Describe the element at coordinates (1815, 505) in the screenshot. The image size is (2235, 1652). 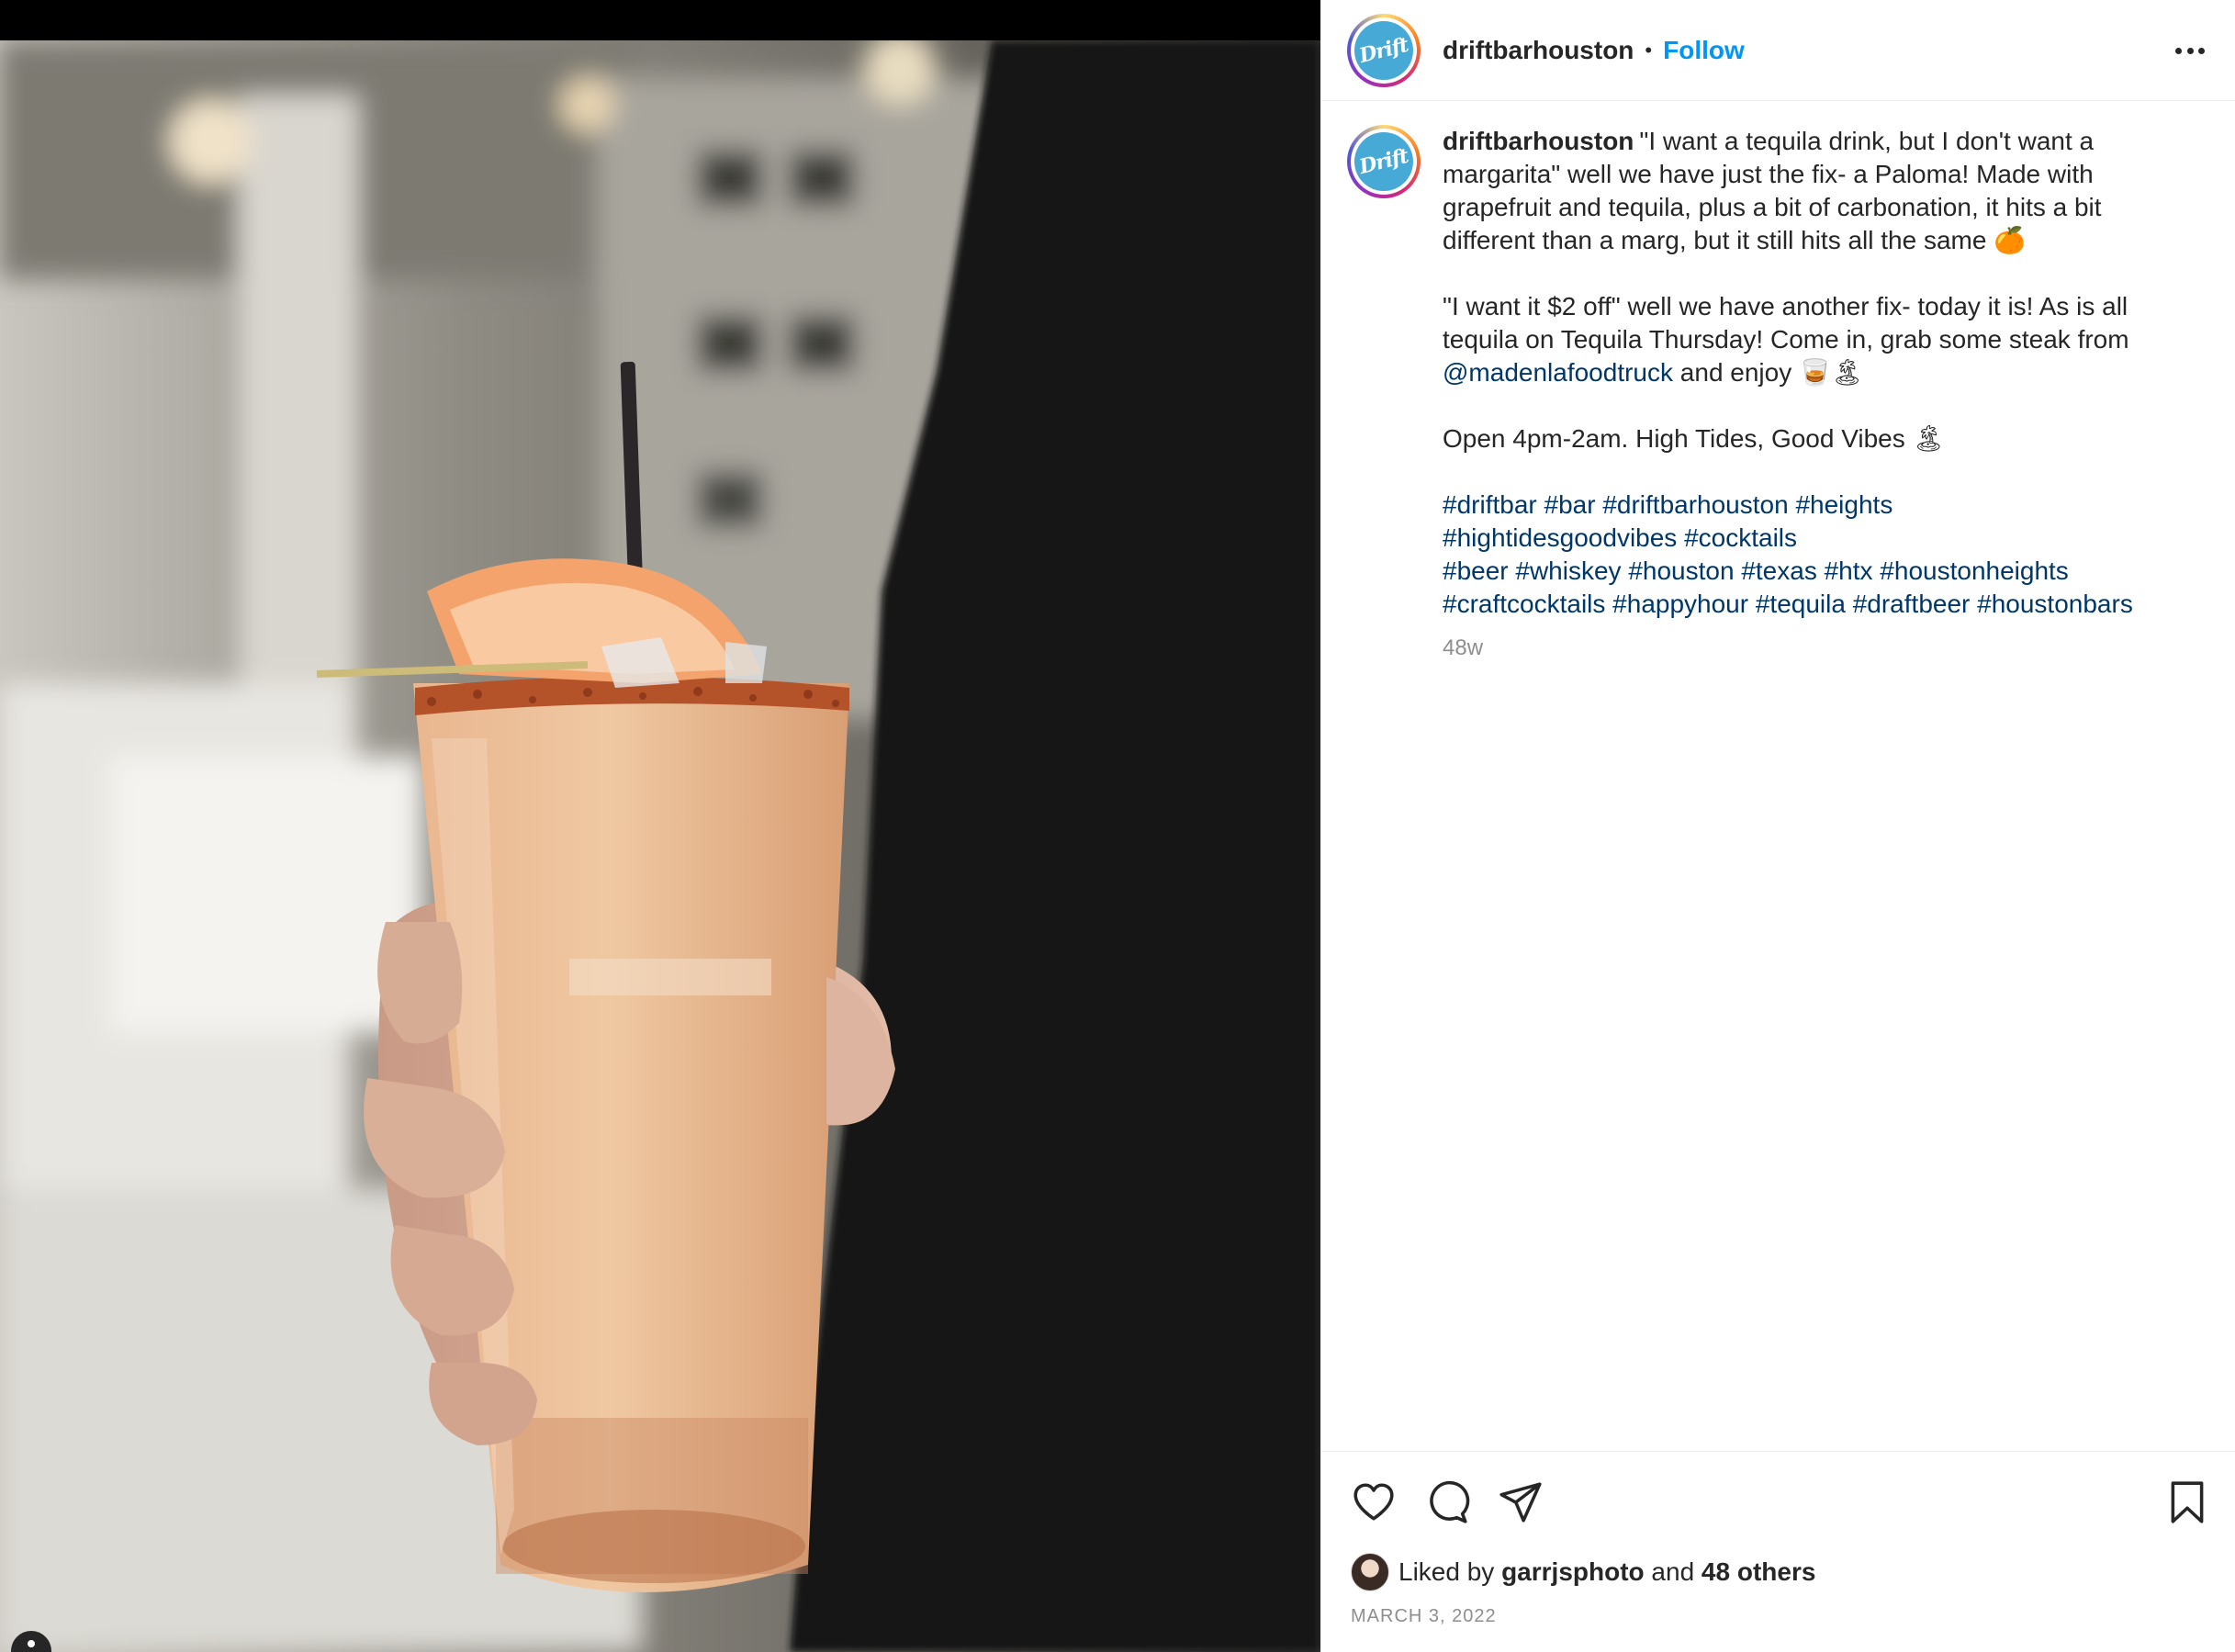
I see `hashtag-line: #driftbar #bar #driftbarhouston #heights` at that location.